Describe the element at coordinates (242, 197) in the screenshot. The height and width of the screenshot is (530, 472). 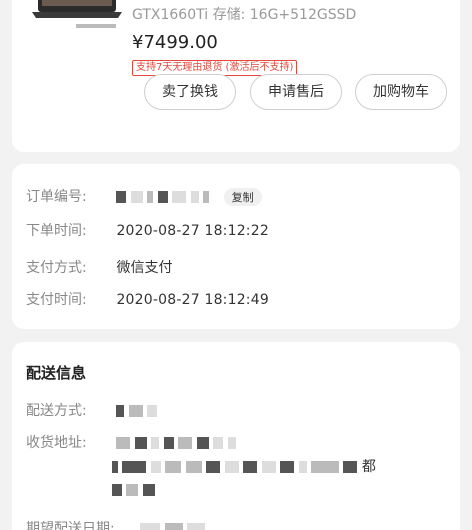
I see `copy-order-number-button: 复制` at that location.